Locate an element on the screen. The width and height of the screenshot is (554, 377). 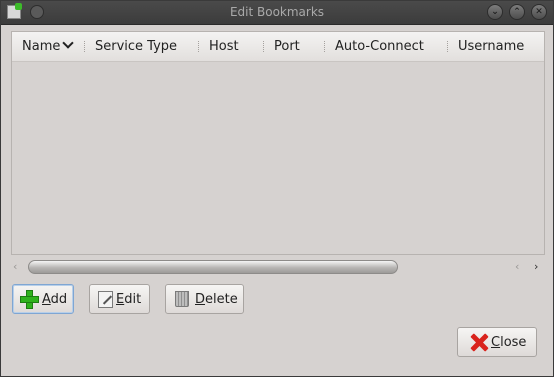
window-title: Edit Bookmarks is located at coordinates (277, 12).